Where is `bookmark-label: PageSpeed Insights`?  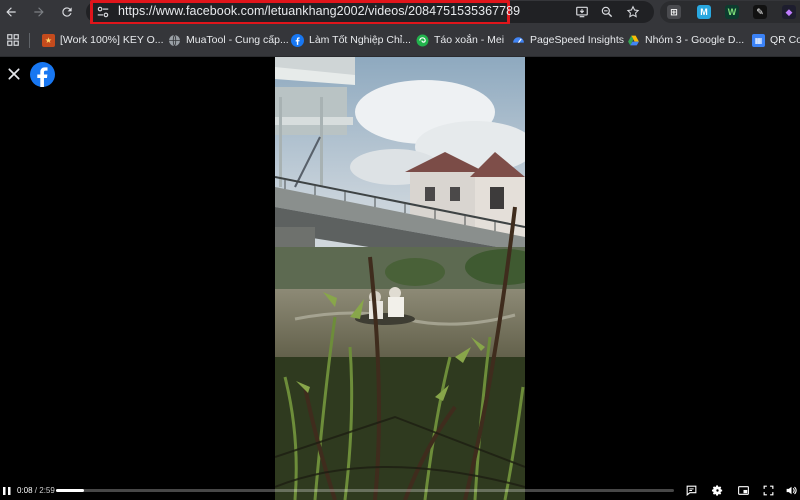 bookmark-label: PageSpeed Insights is located at coordinates (577, 40).